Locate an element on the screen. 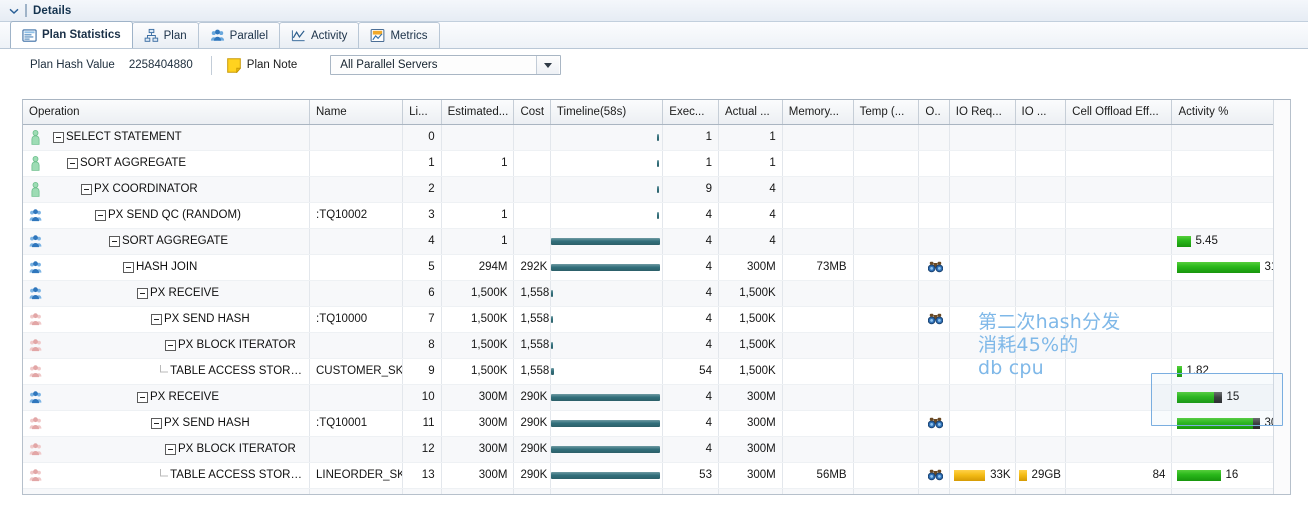 The width and height of the screenshot is (1308, 508). chevron-down-icon is located at coordinates (14, 11).